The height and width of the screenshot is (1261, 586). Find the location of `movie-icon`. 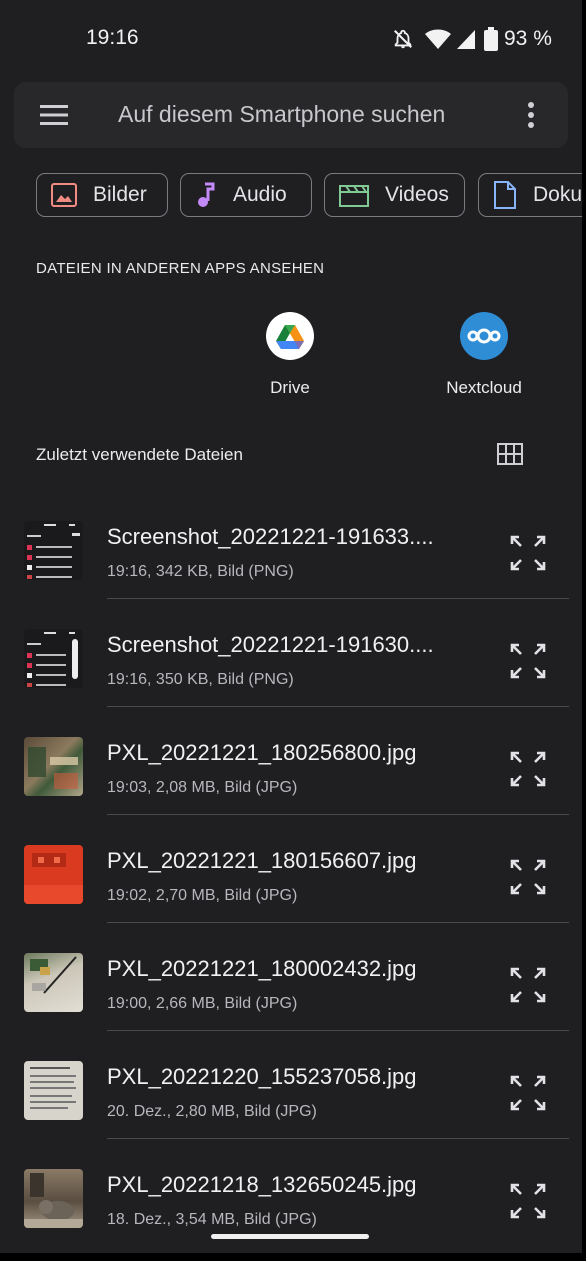

movie-icon is located at coordinates (354, 196).